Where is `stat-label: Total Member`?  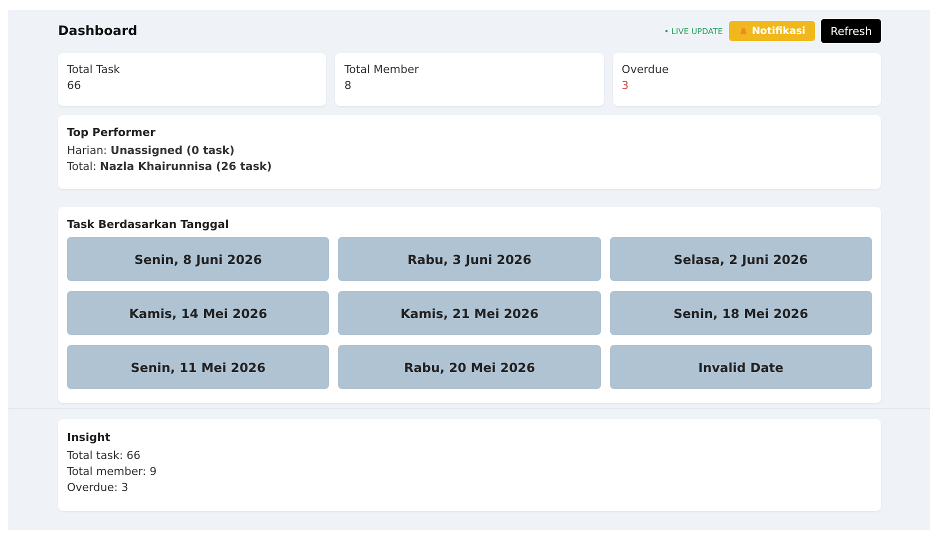 stat-label: Total Member is located at coordinates (382, 69).